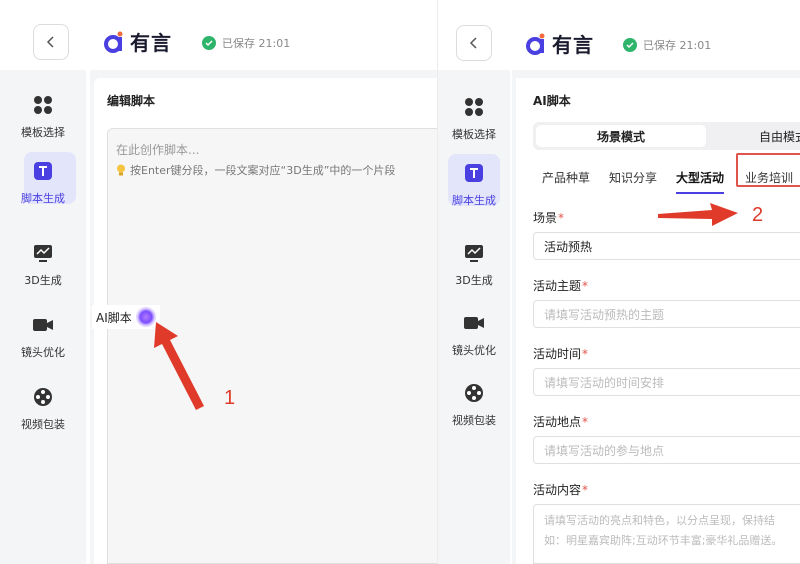 The width and height of the screenshot is (800, 564). Describe the element at coordinates (766, 136) in the screenshot. I see `mode-free-button: 自由模式` at that location.